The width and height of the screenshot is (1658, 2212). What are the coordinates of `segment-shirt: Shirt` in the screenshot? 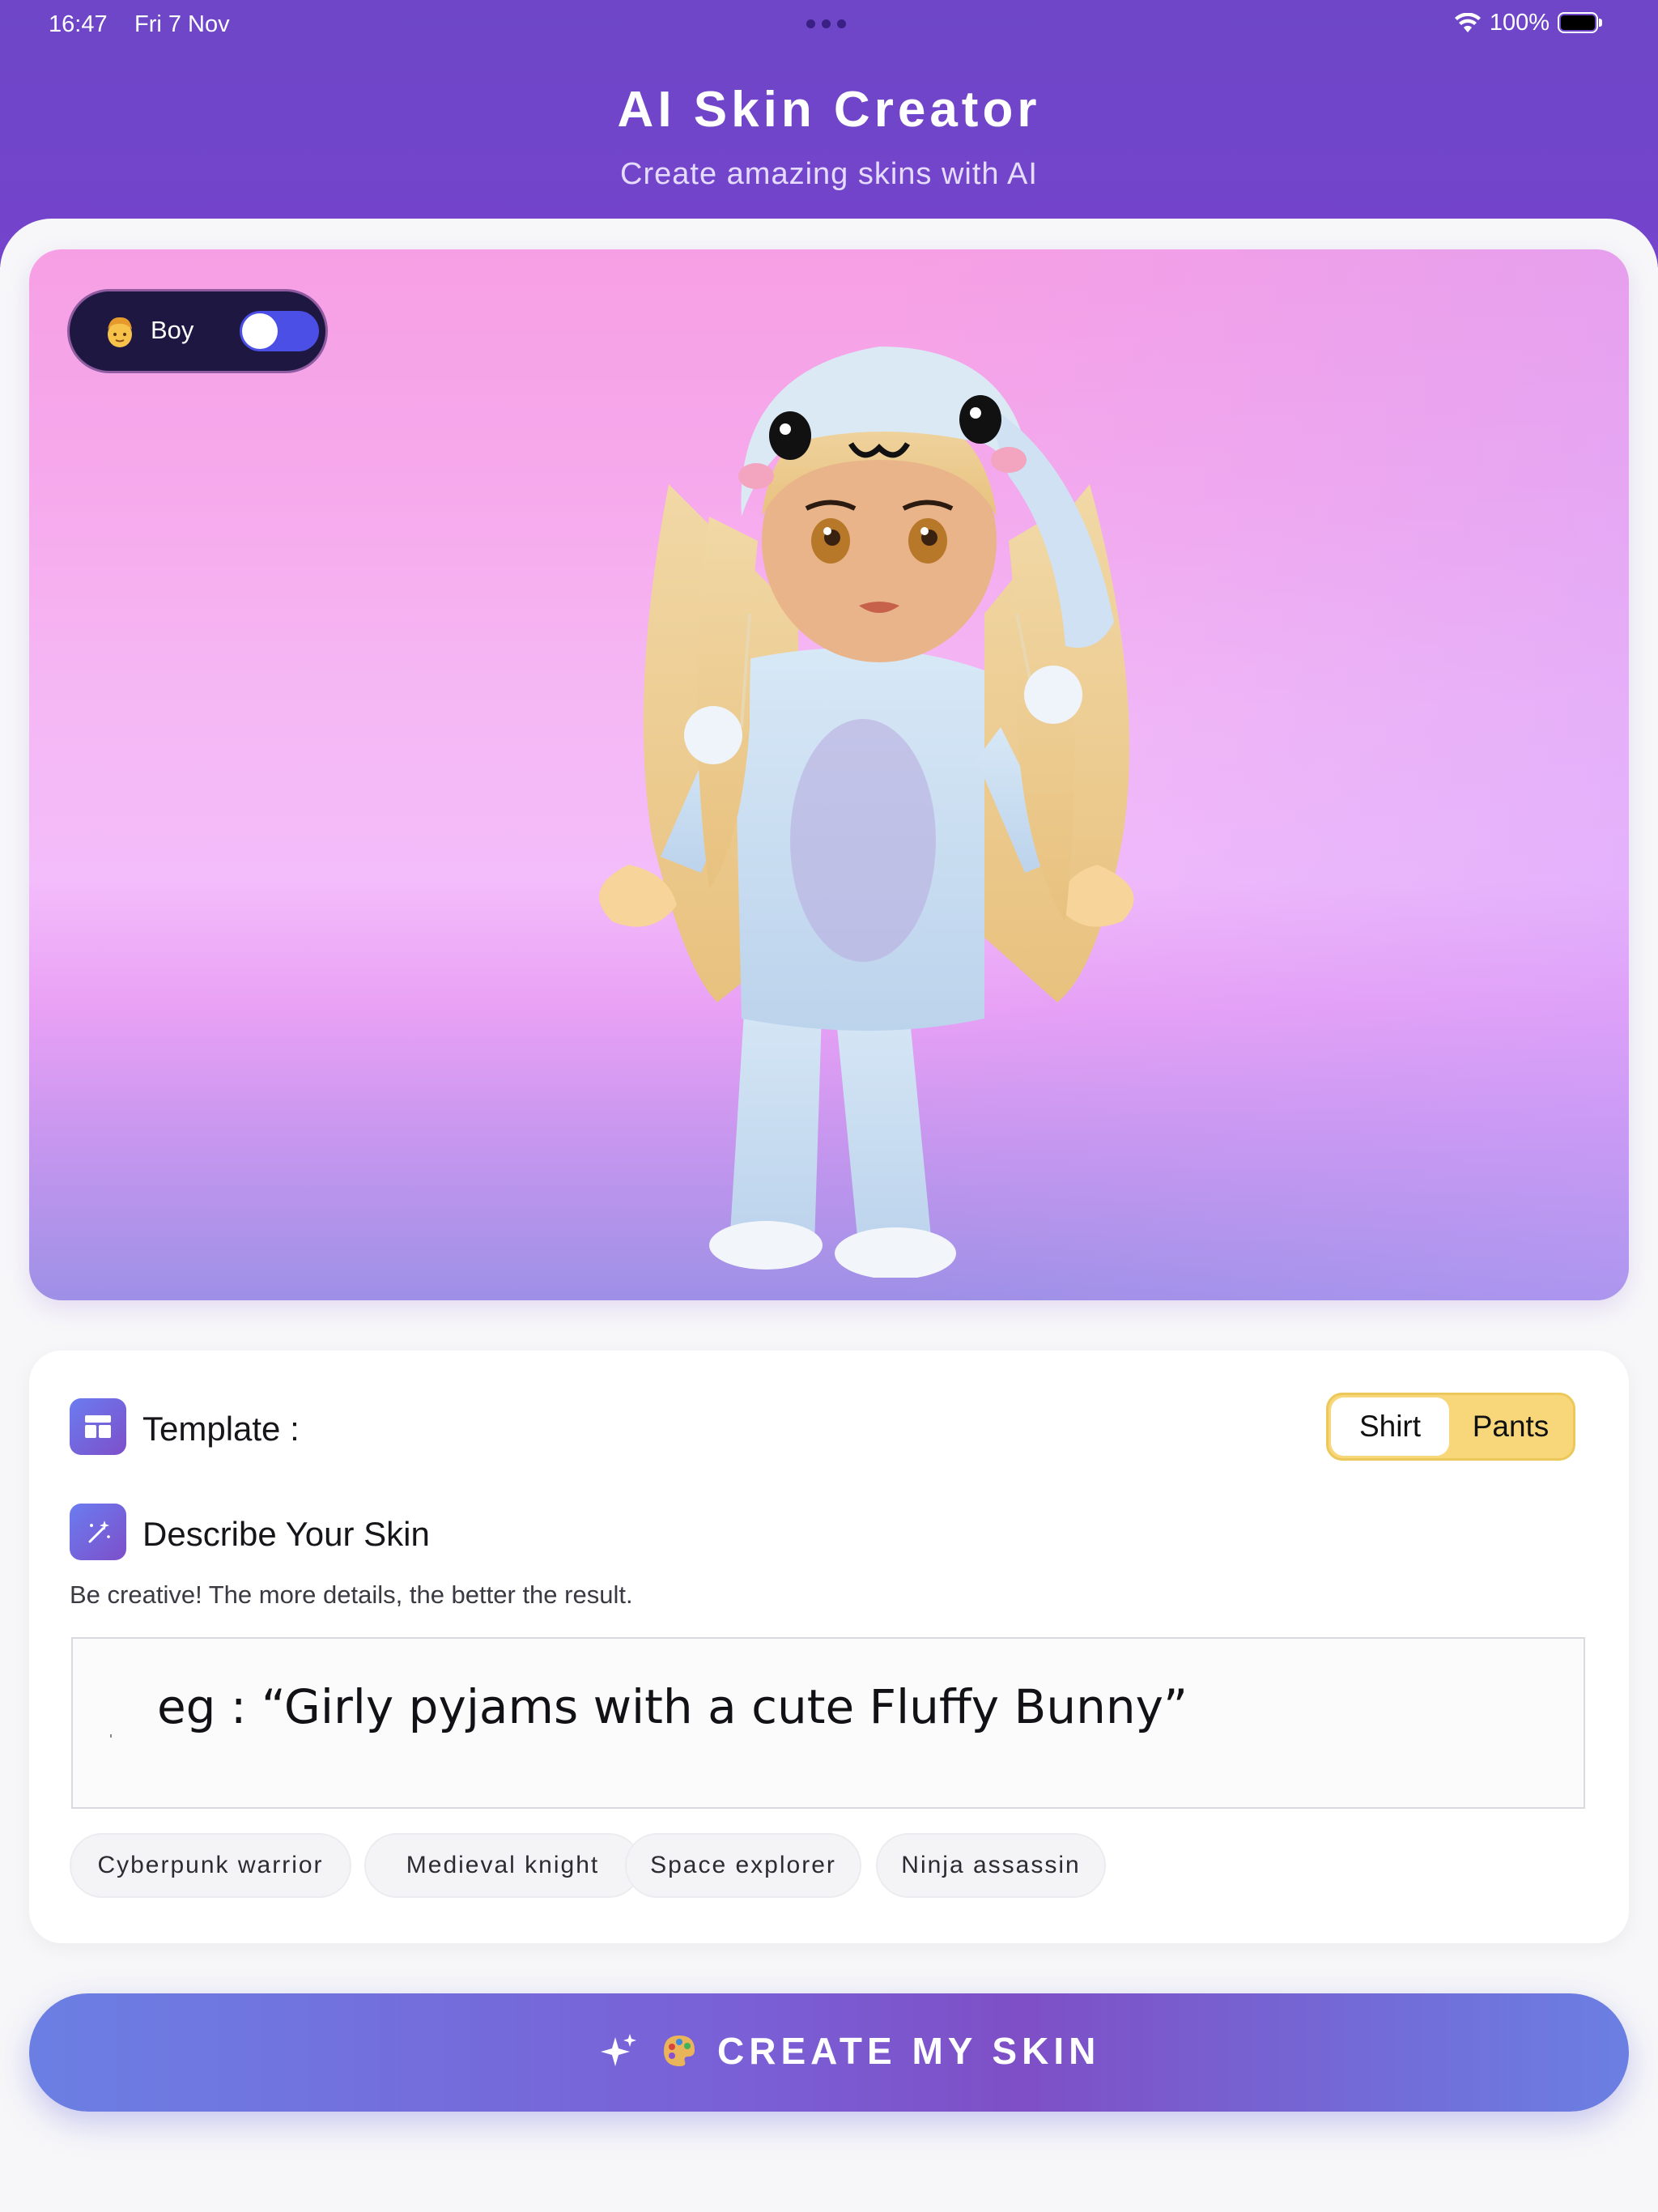 It's located at (1390, 1427).